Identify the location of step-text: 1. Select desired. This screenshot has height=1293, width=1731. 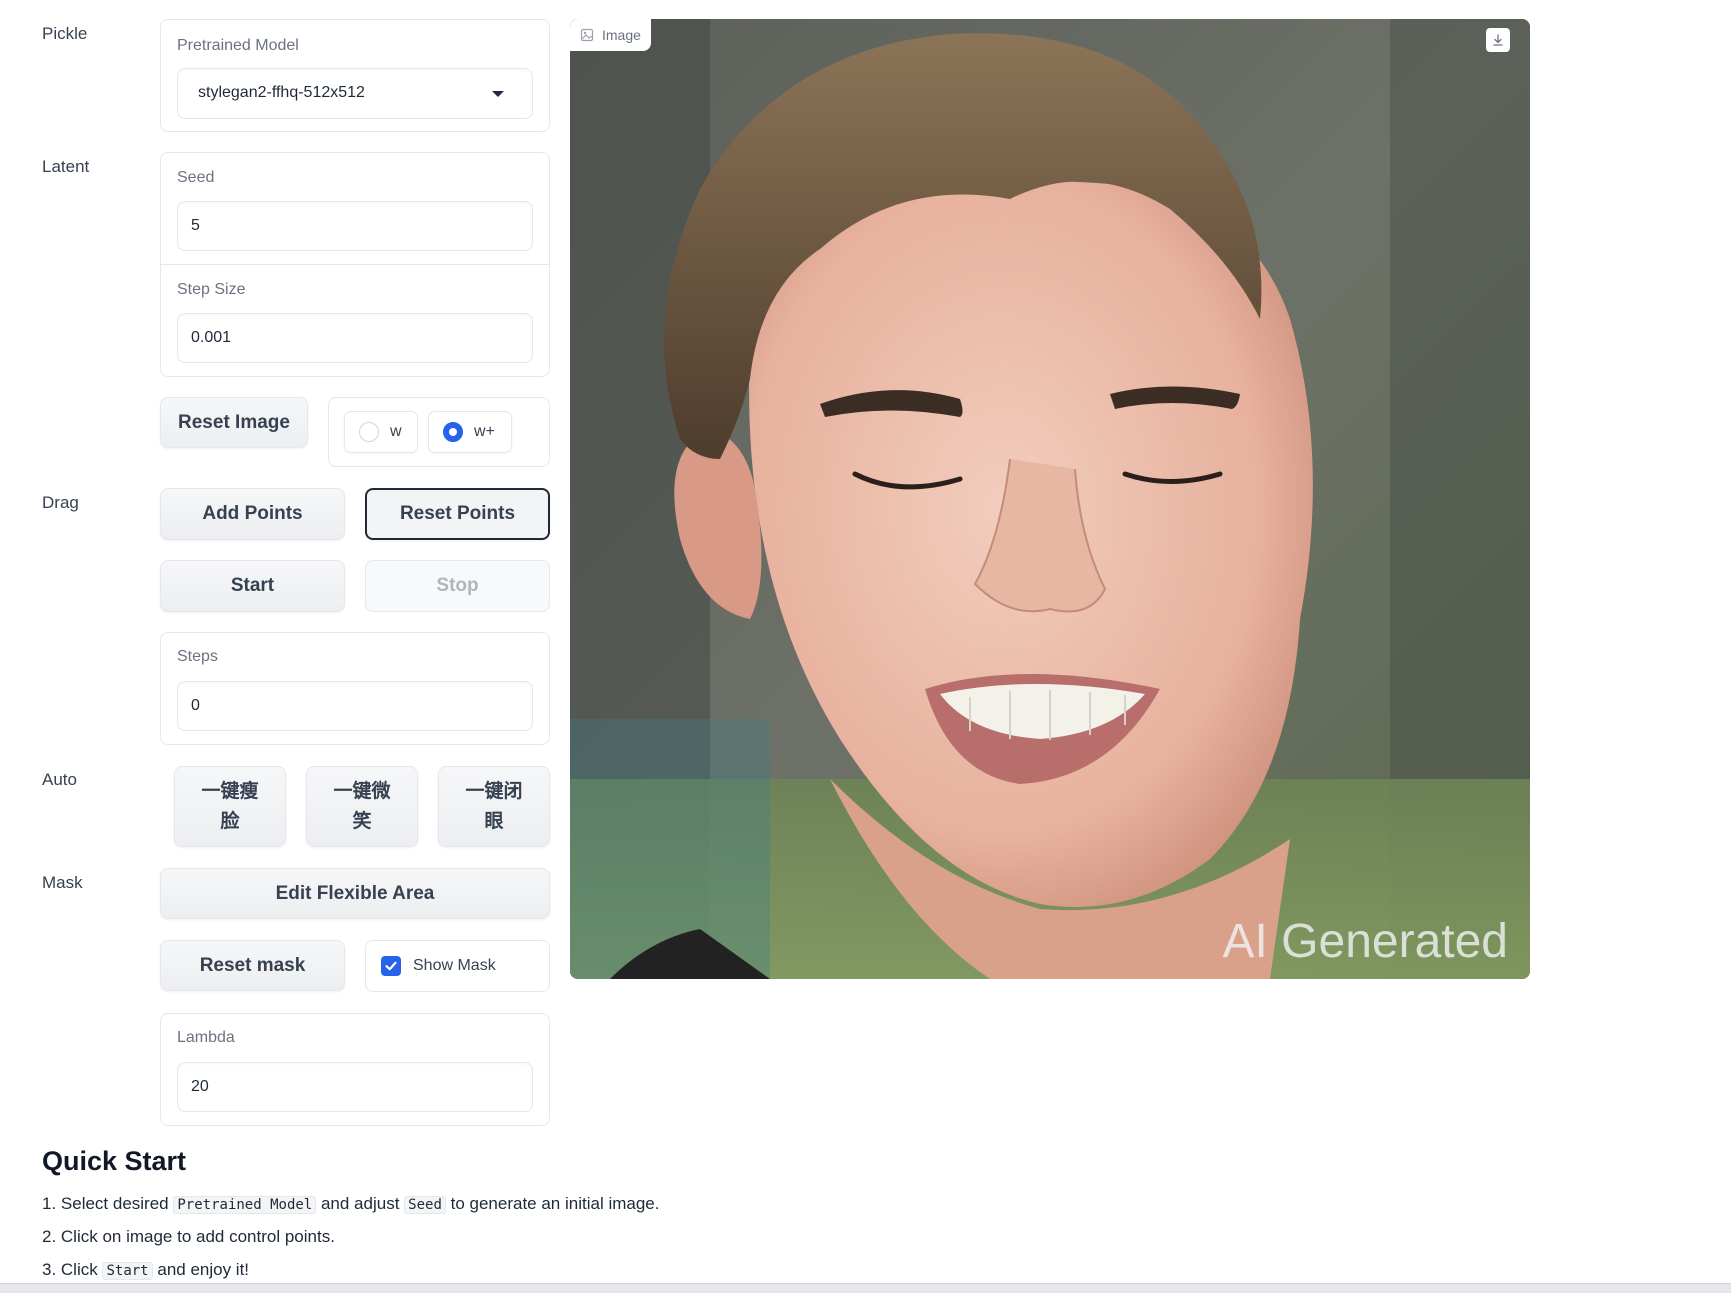
(105, 1203).